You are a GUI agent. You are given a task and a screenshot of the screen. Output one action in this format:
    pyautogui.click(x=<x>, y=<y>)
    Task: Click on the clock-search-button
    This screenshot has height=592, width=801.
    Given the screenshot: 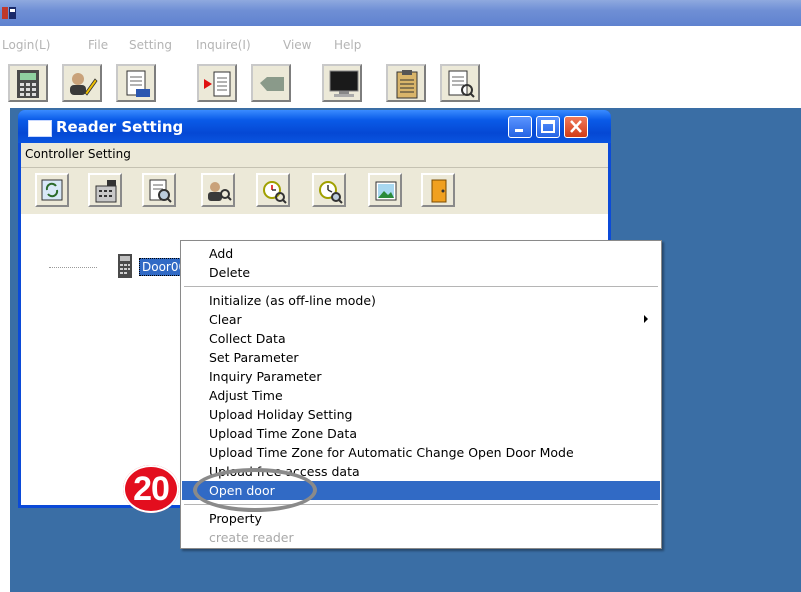 What is the action you would take?
    pyautogui.click(x=329, y=190)
    